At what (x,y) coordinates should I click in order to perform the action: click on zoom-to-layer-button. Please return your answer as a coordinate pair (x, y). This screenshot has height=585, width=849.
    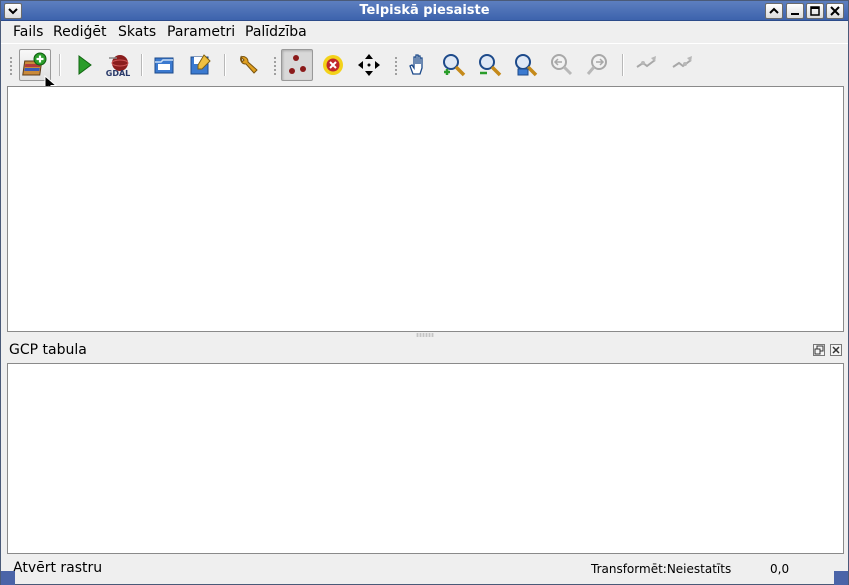
    Looking at the image, I should click on (526, 65).